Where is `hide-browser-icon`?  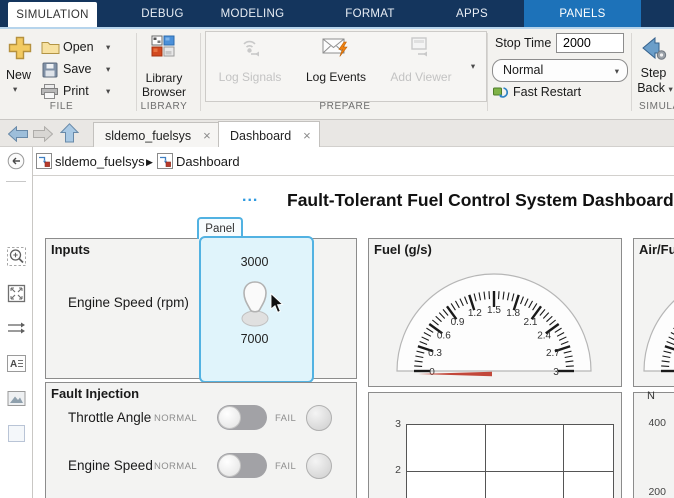
hide-browser-icon is located at coordinates (16, 163).